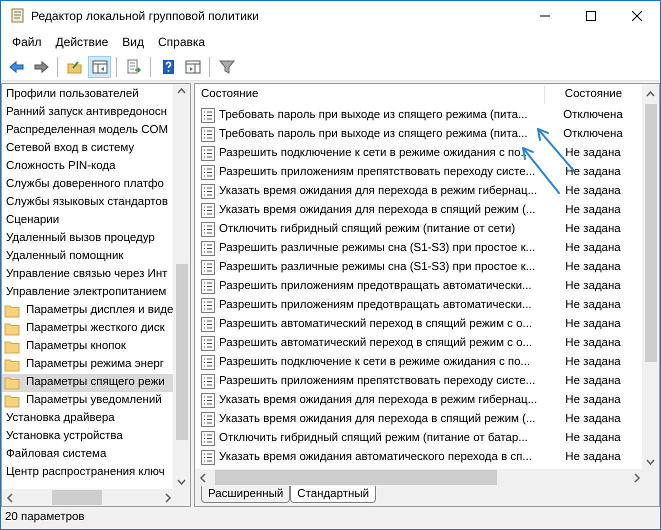 Image resolution: width=661 pixels, height=530 pixels. I want to click on tree-item: Установка устройства, so click(87, 437).